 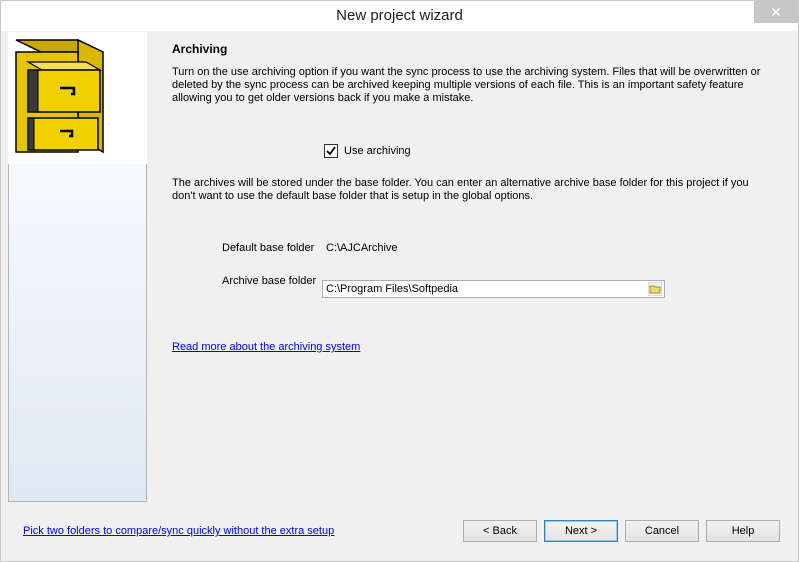 What do you see at coordinates (581, 531) in the screenshot?
I see `next-button: Next >` at bounding box center [581, 531].